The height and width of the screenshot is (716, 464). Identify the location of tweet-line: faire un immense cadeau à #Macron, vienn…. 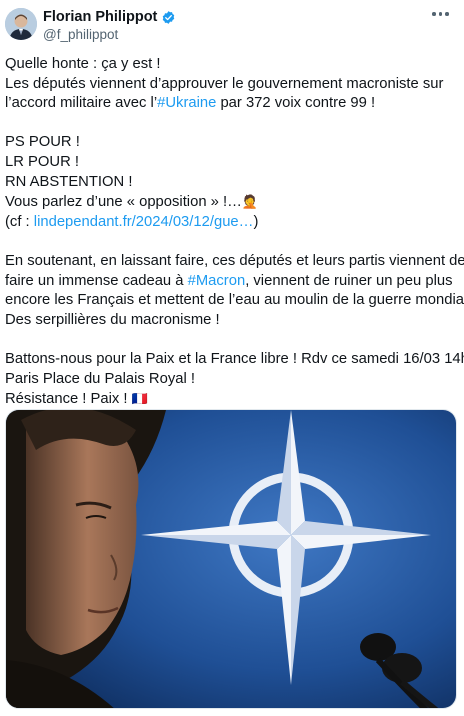
(231, 282).